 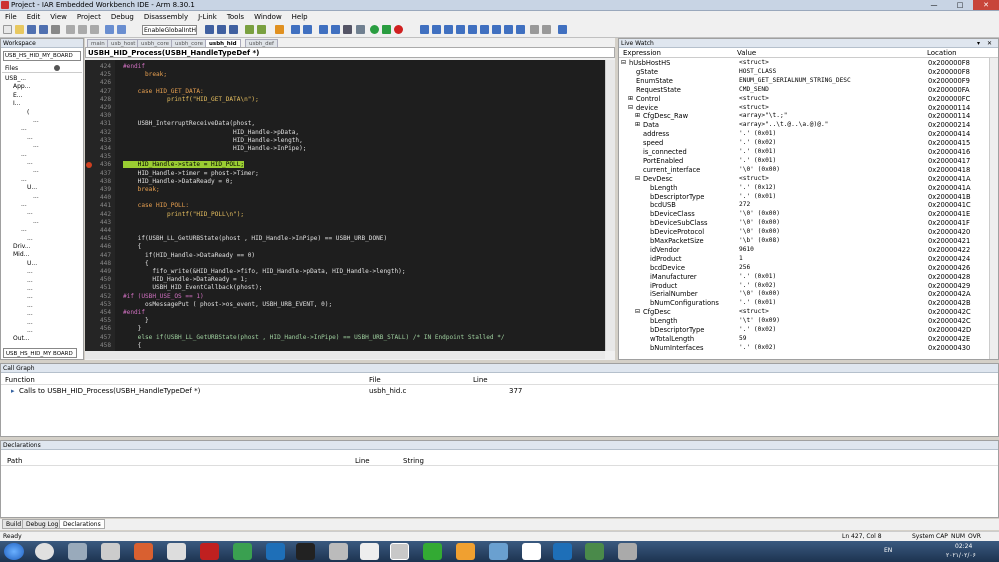 What do you see at coordinates (31, 29) in the screenshot?
I see `save-icon` at bounding box center [31, 29].